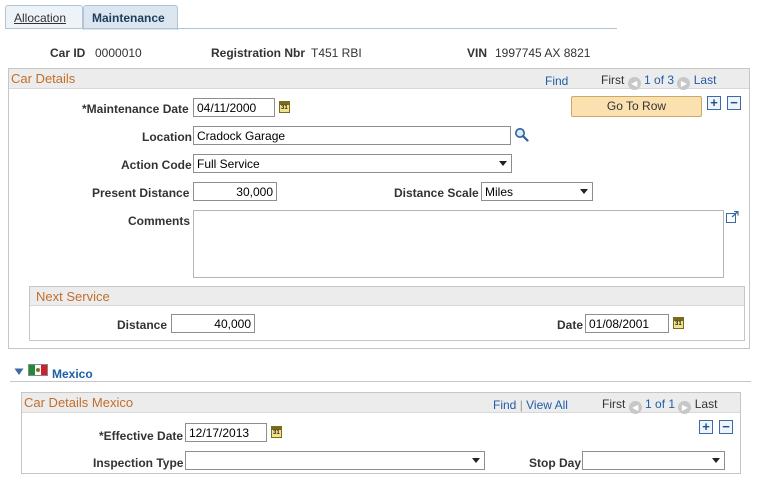 Image resolution: width=759 pixels, height=484 pixels. I want to click on comments-textarea, so click(458, 244).